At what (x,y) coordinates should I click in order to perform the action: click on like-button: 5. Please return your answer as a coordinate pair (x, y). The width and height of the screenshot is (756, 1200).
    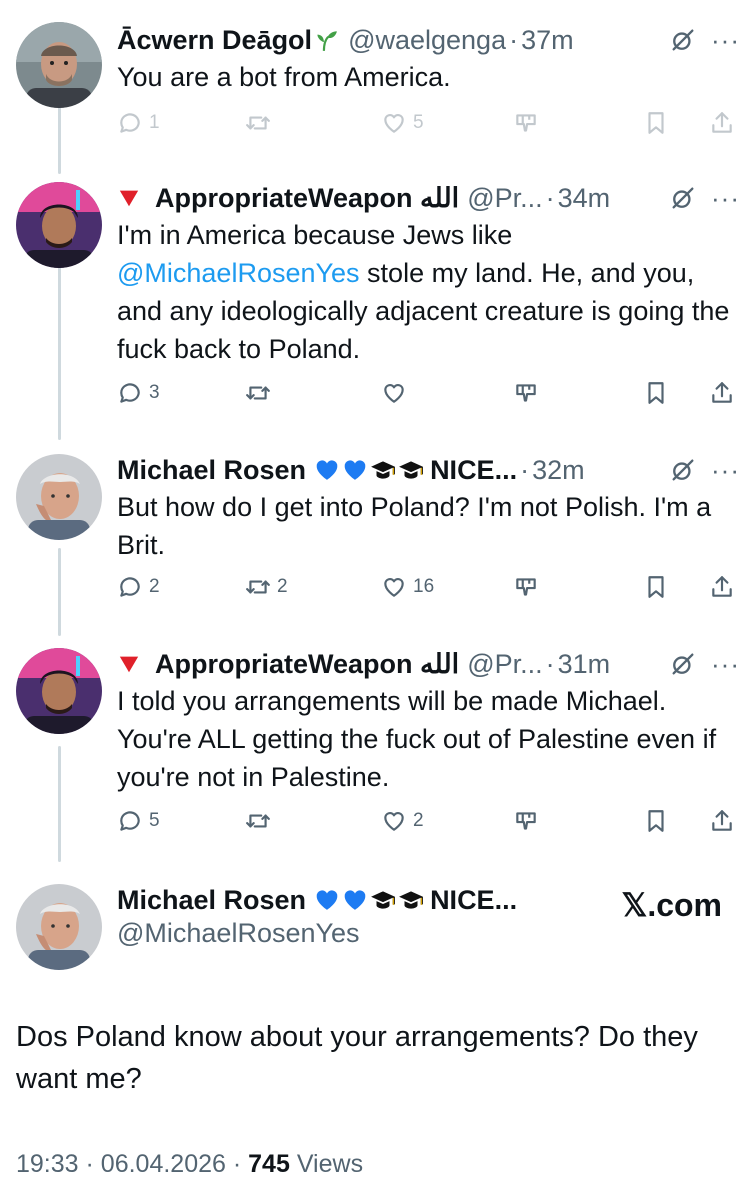
    Looking at the image, I should click on (402, 123).